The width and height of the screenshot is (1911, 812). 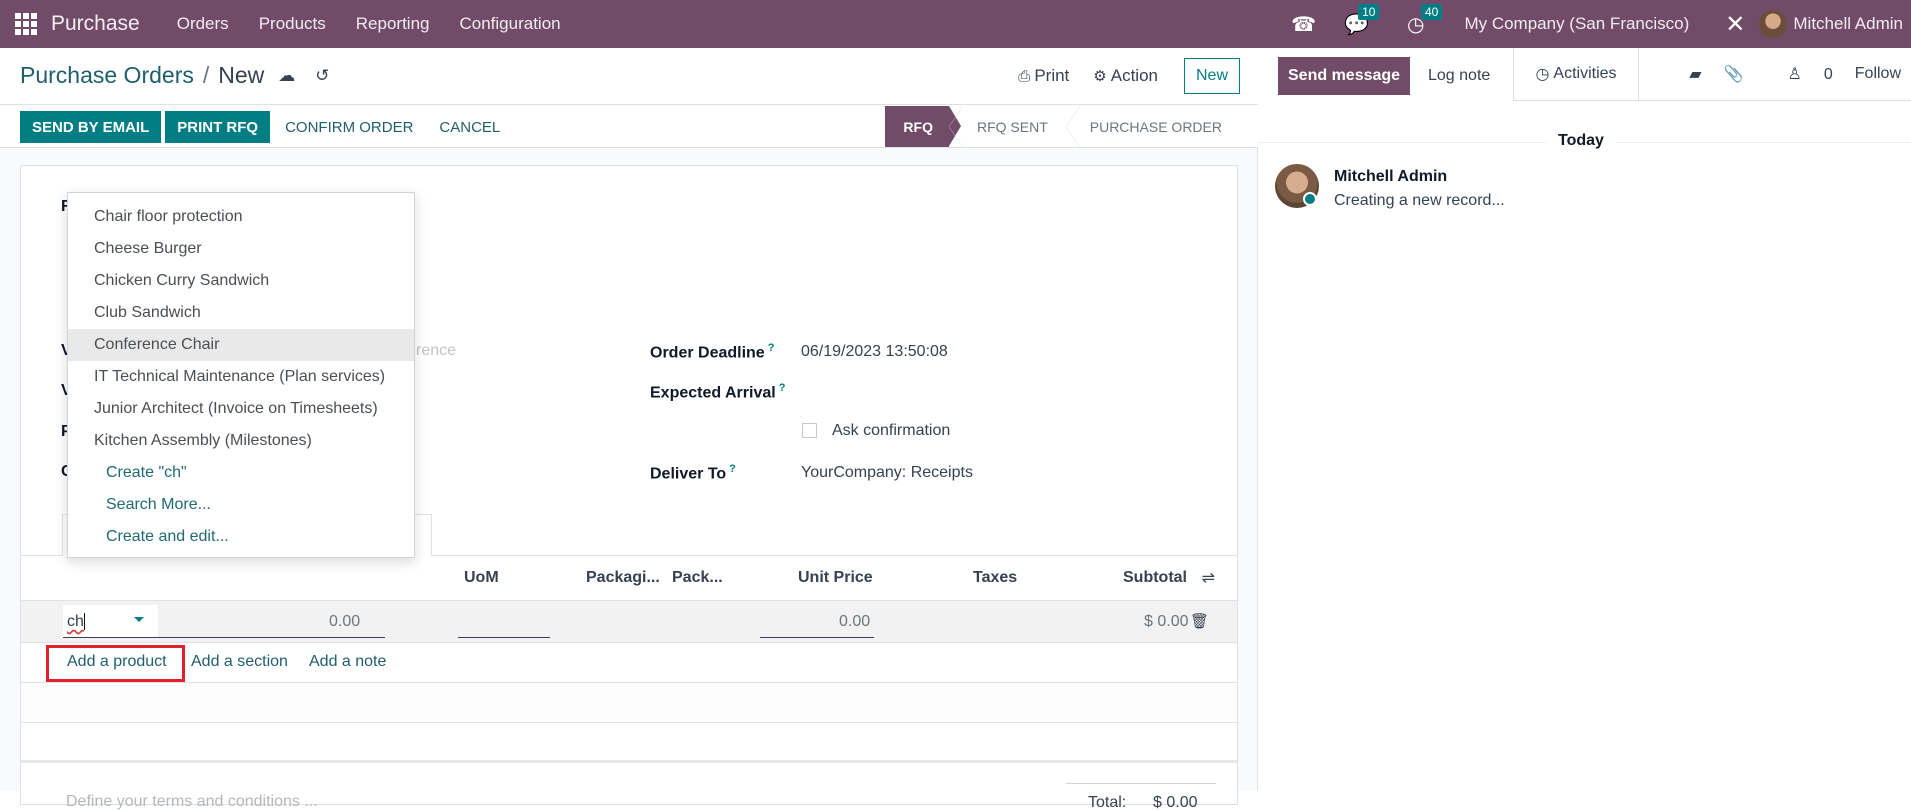 I want to click on total-value: $ 0.00, so click(x=1175, y=802).